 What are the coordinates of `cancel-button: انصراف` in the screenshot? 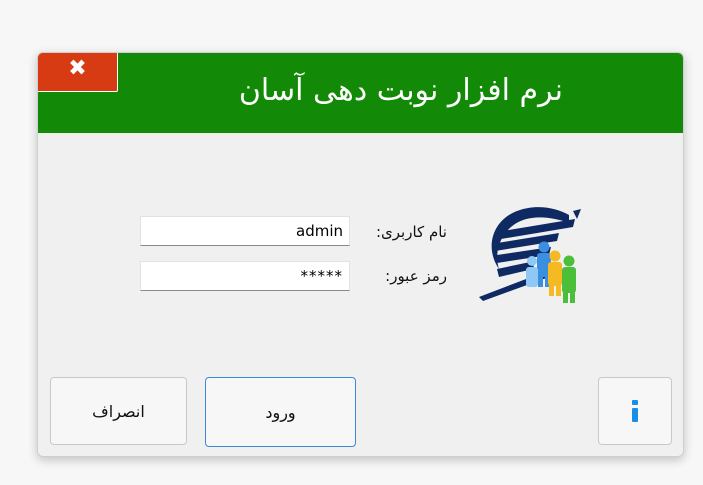 It's located at (118, 411).